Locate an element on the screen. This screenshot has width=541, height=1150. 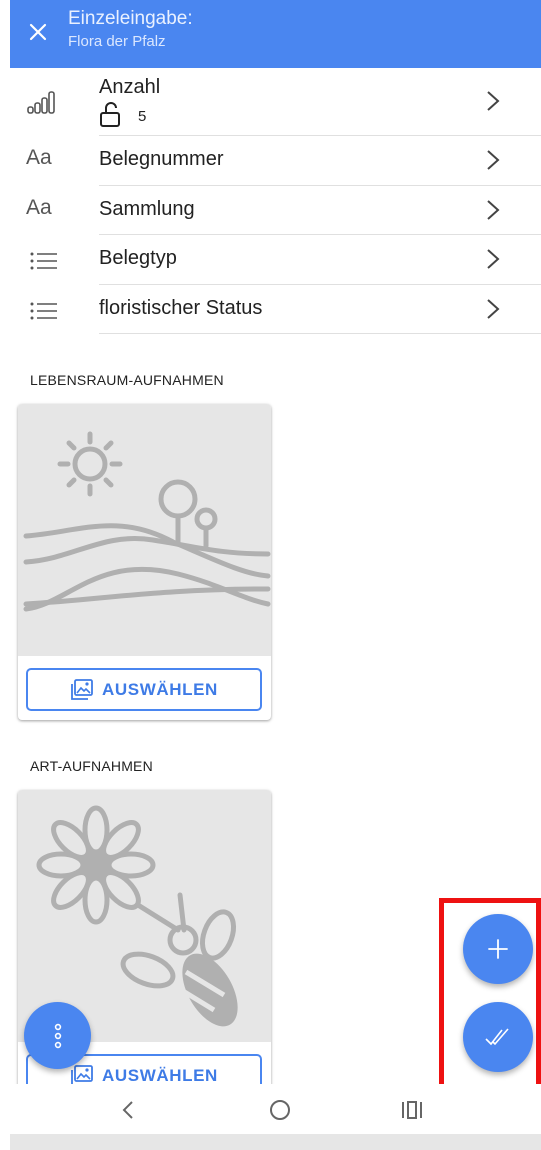
photo-card-lebensraum: AUSWÄHLEN is located at coordinates (144, 562).